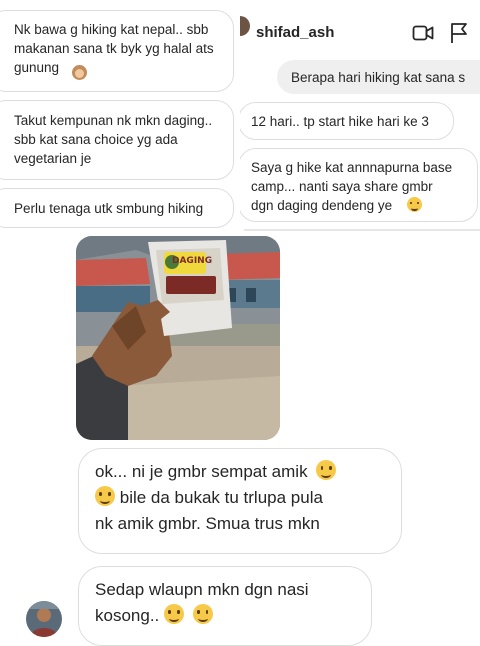  I want to click on message-bubble: 12 hari.. tp start hike hari ke 3, so click(347, 121).